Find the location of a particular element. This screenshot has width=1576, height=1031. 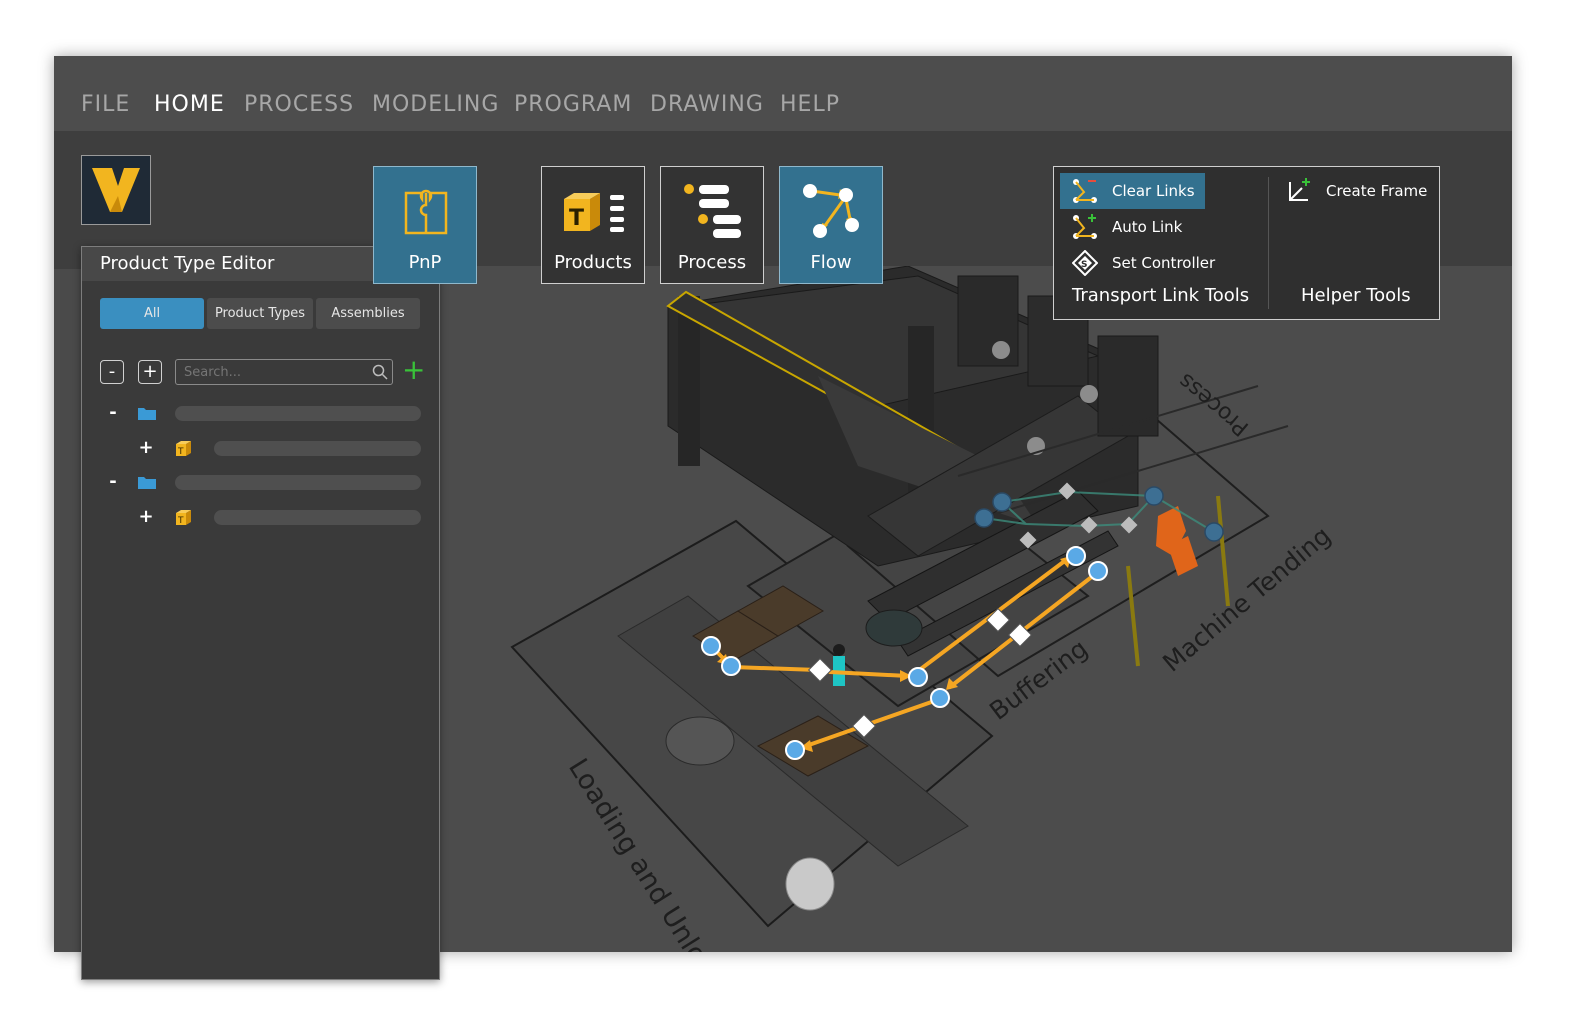

menu-help: HELP is located at coordinates (810, 104).